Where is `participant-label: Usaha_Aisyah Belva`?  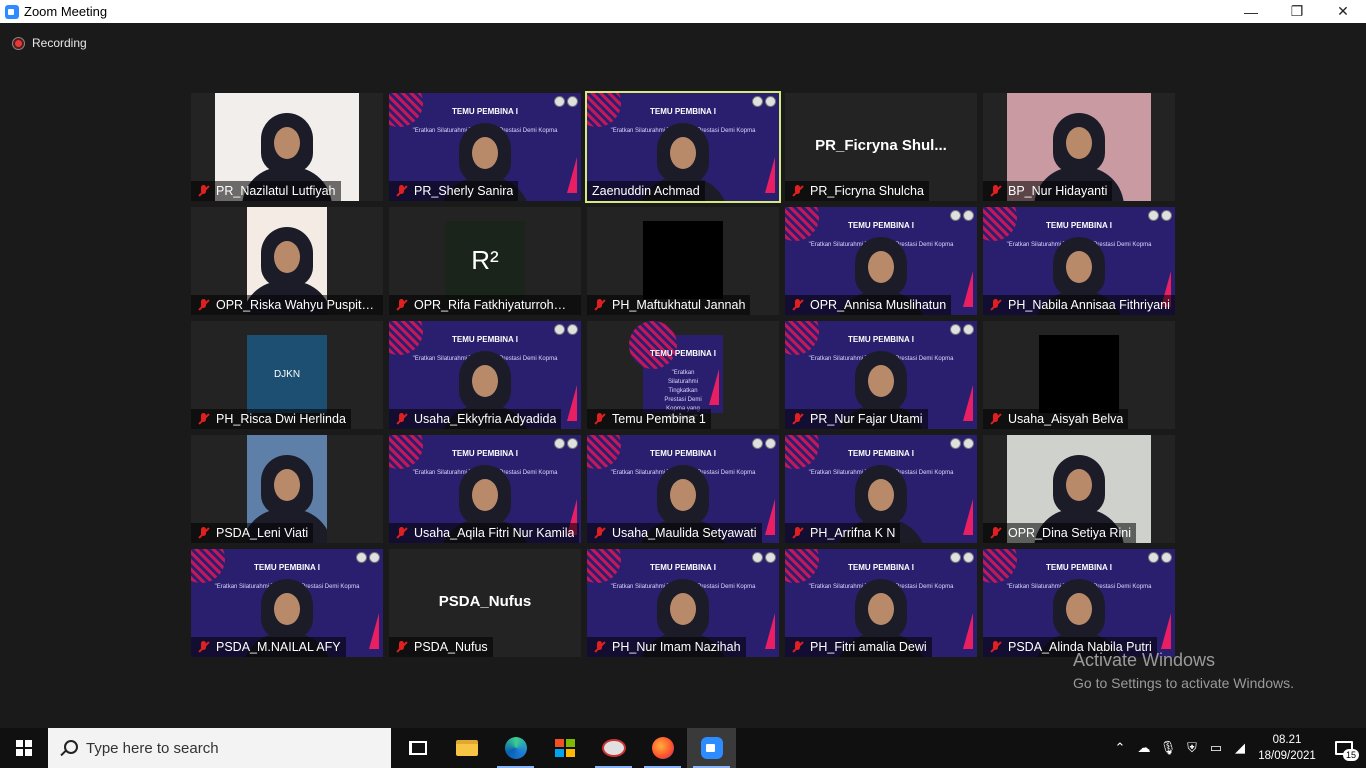 participant-label: Usaha_Aisyah Belva is located at coordinates (1056, 419).